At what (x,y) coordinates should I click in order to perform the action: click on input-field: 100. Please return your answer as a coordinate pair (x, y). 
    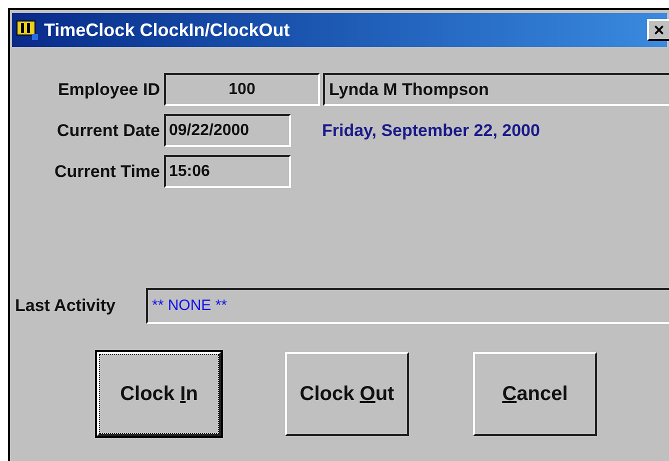
    Looking at the image, I should click on (242, 89).